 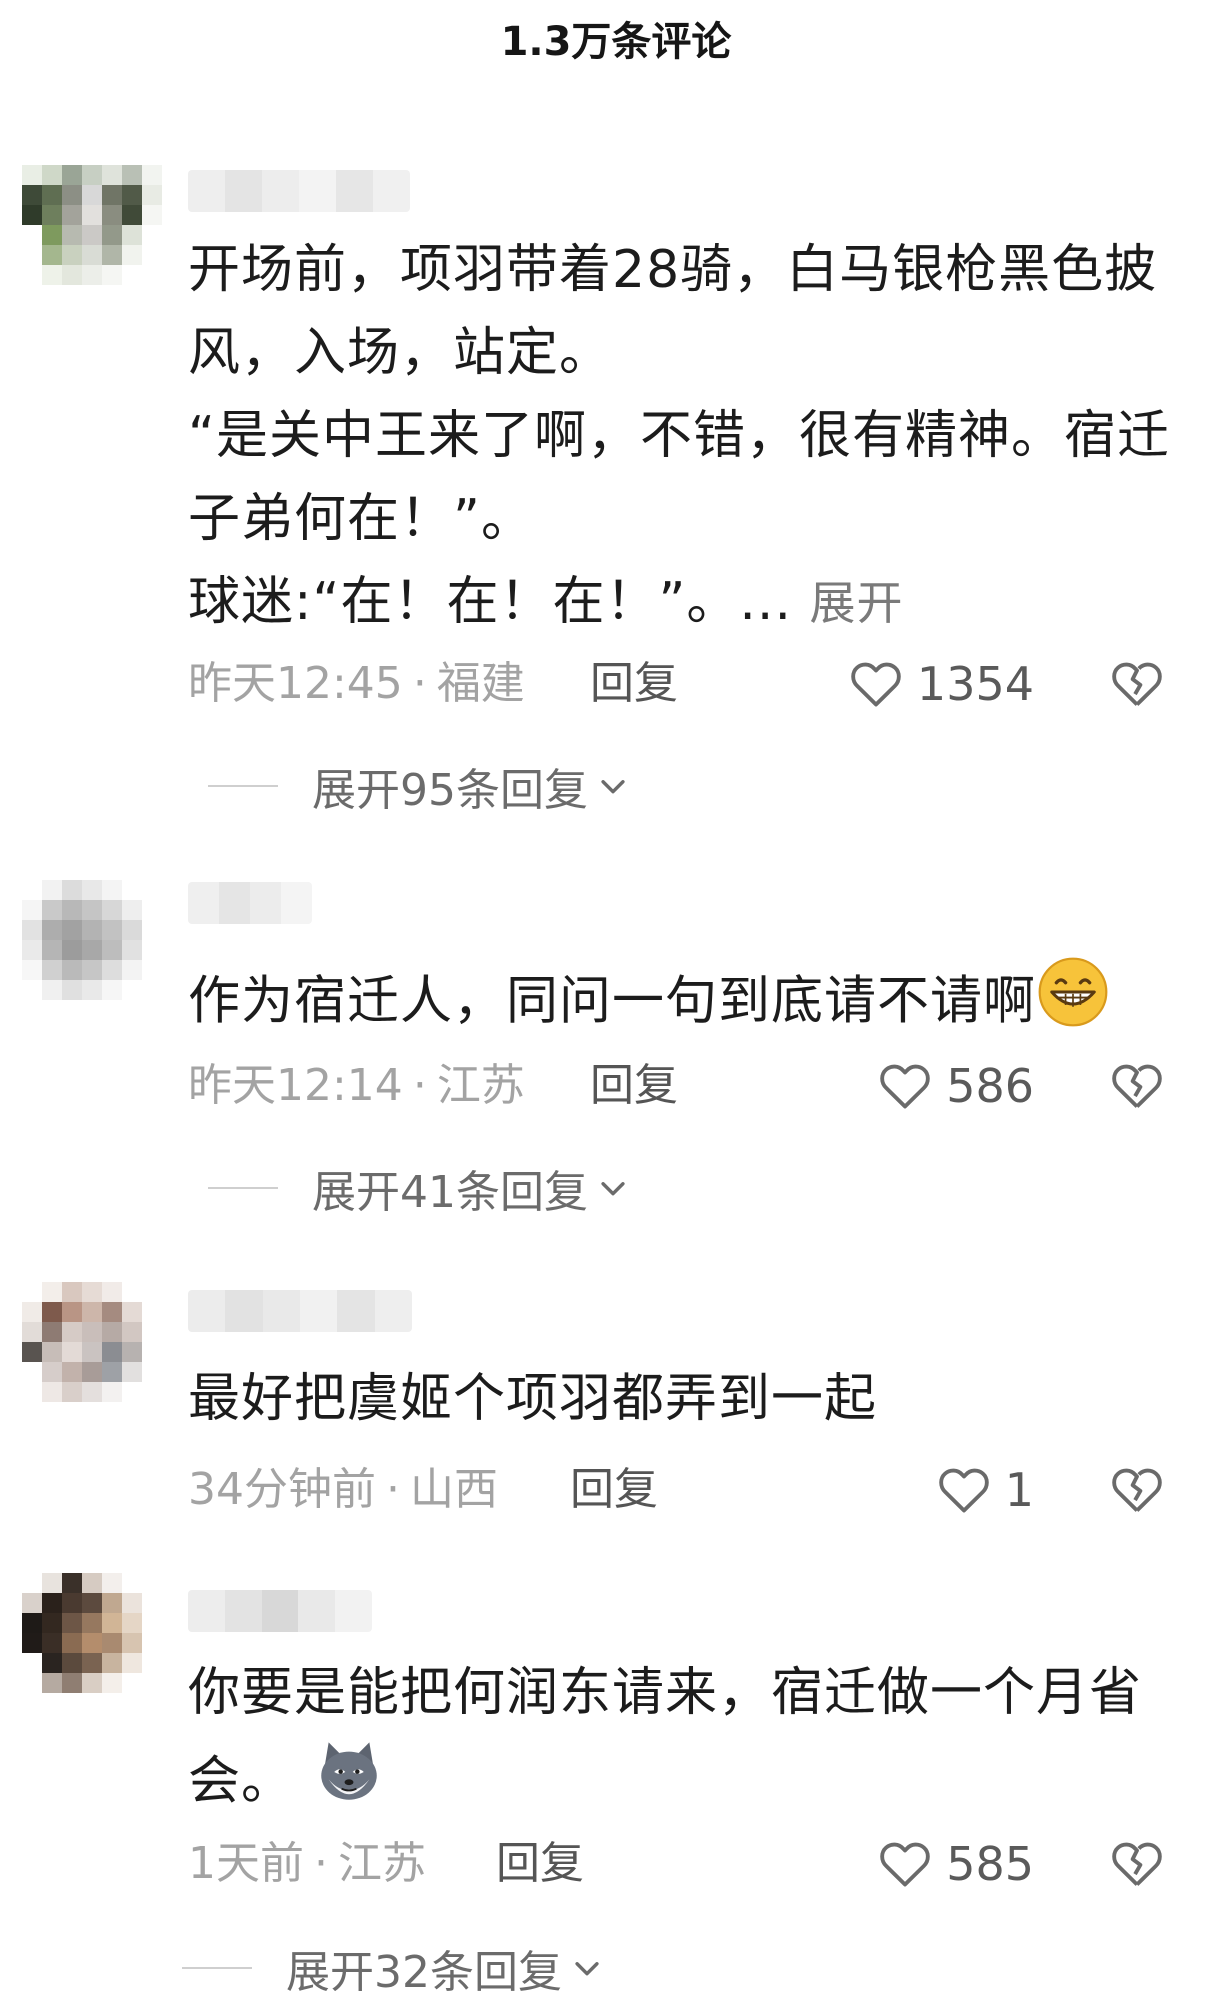 I want to click on comment-meta: 1天前 · 江苏, so click(x=307, y=1863).